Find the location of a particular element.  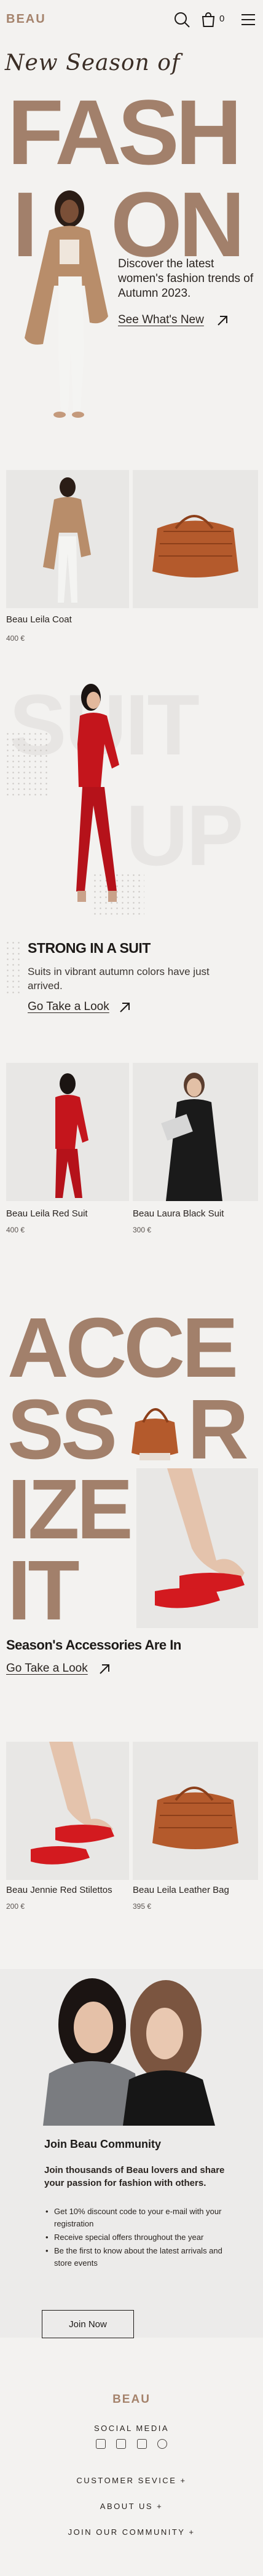

product-name: Beau Laura Black Suit is located at coordinates (178, 1213).